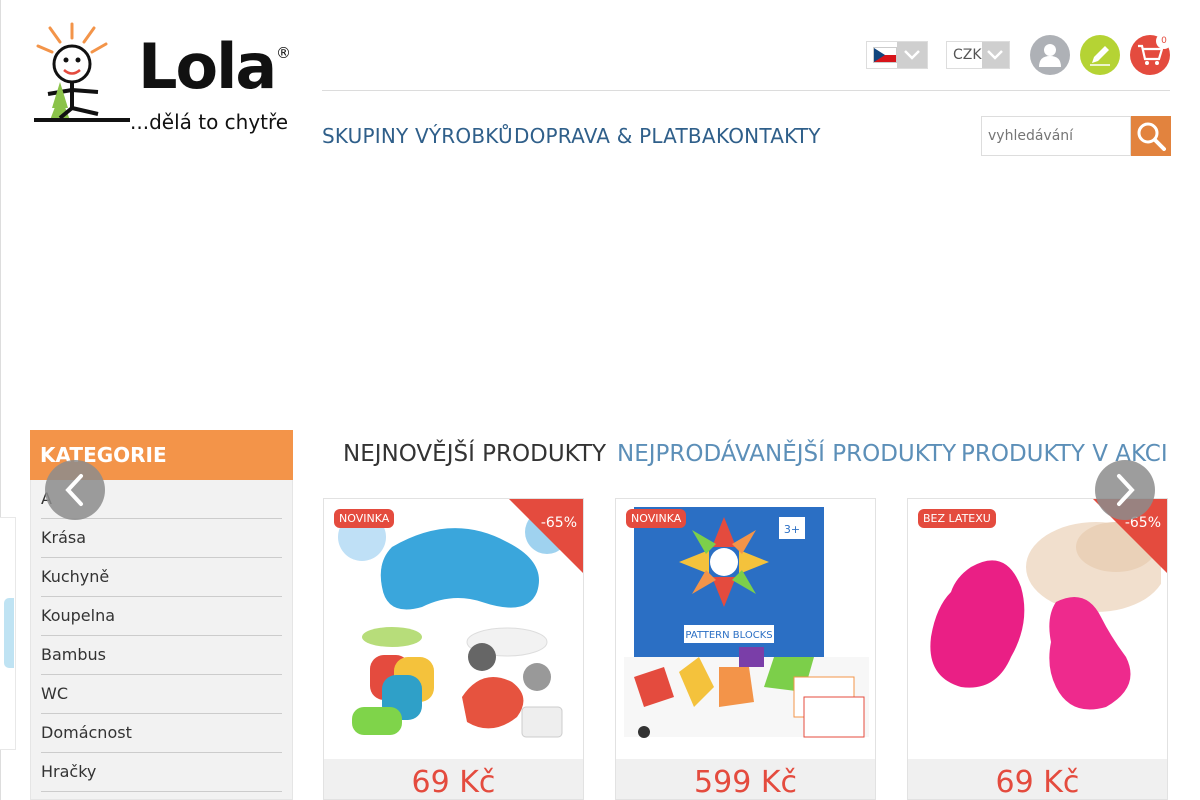  Describe the element at coordinates (615, 136) in the screenshot. I see `nav-shipping-payment: DOPRAVA & PLATBA` at that location.